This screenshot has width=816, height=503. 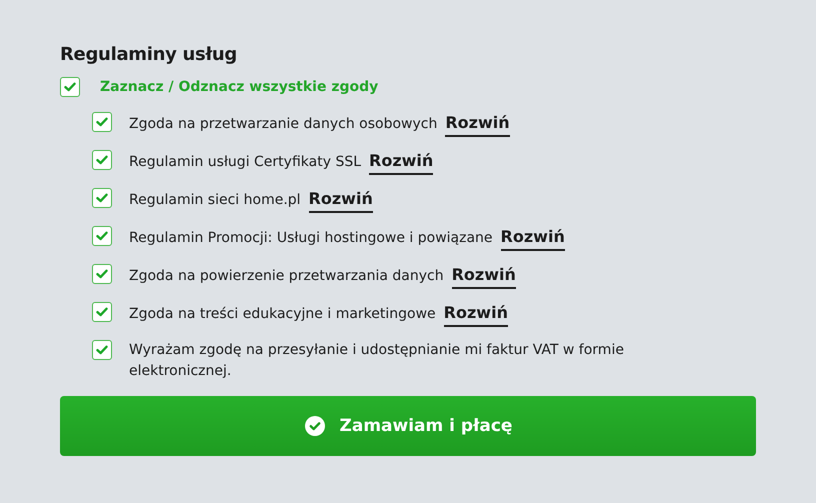 What do you see at coordinates (409, 275) in the screenshot?
I see `consent-label: Zgoda na powierzenie przetwarzania danych Rozwiń` at bounding box center [409, 275].